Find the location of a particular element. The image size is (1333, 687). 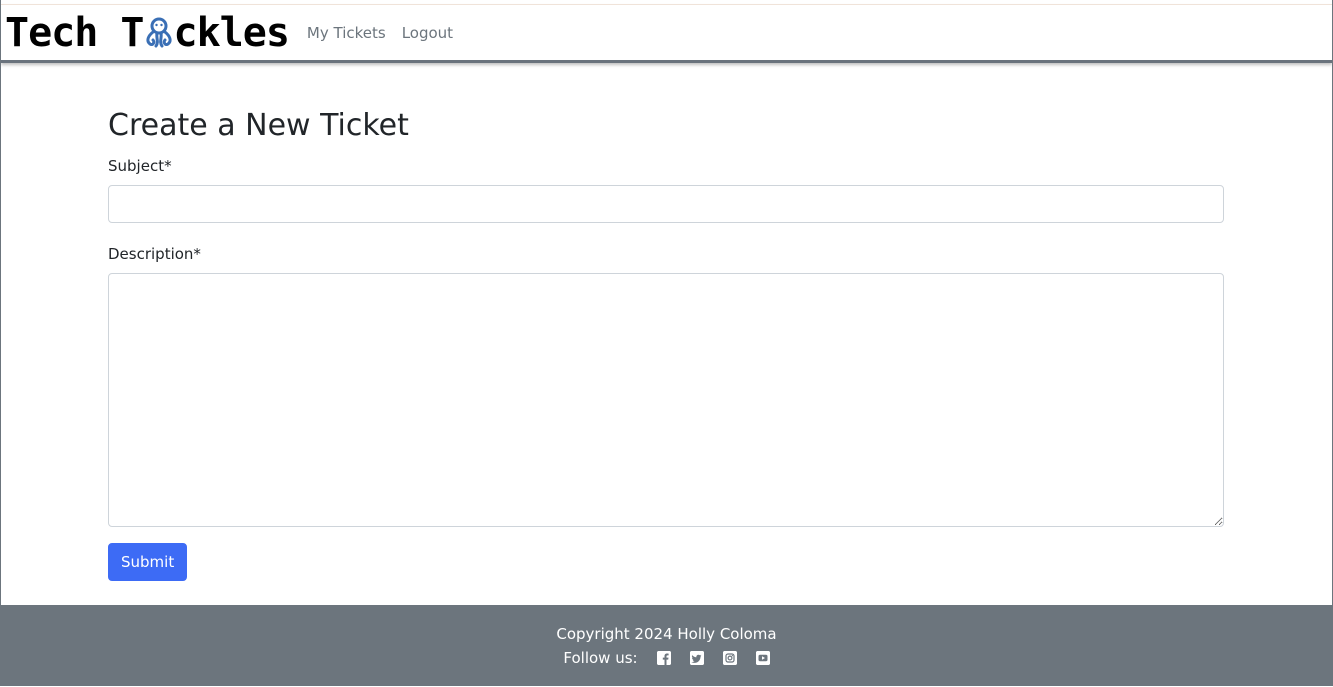

nav-links: My Tickets Logout is located at coordinates (380, 33).